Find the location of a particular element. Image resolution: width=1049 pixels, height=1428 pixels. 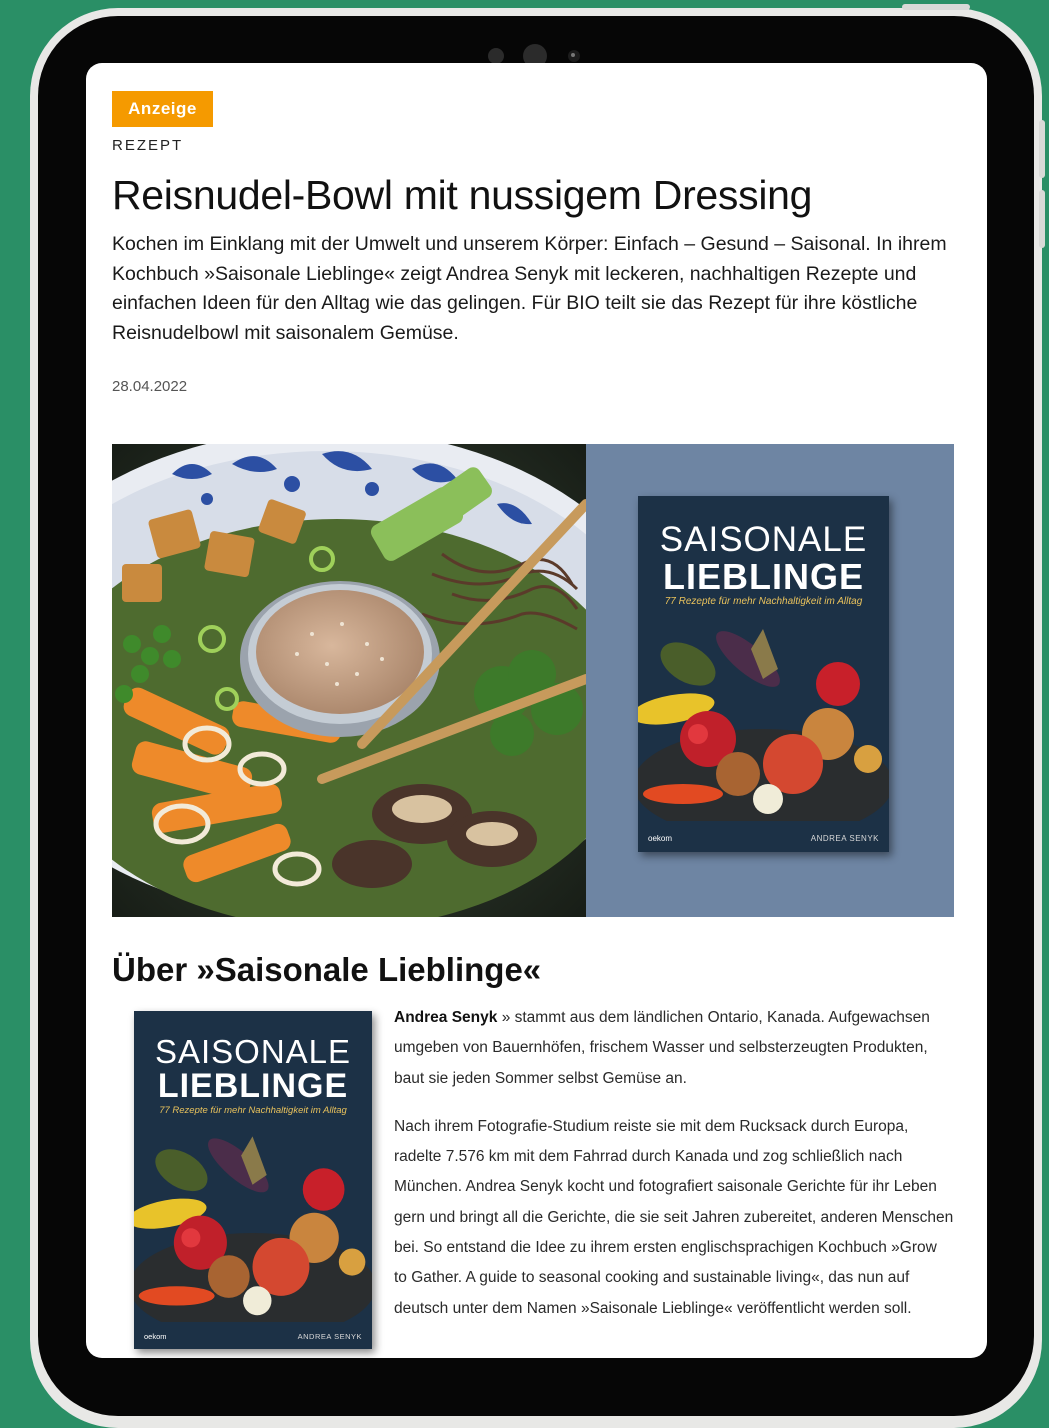

article-date: 28.04.2022 is located at coordinates (150, 386).